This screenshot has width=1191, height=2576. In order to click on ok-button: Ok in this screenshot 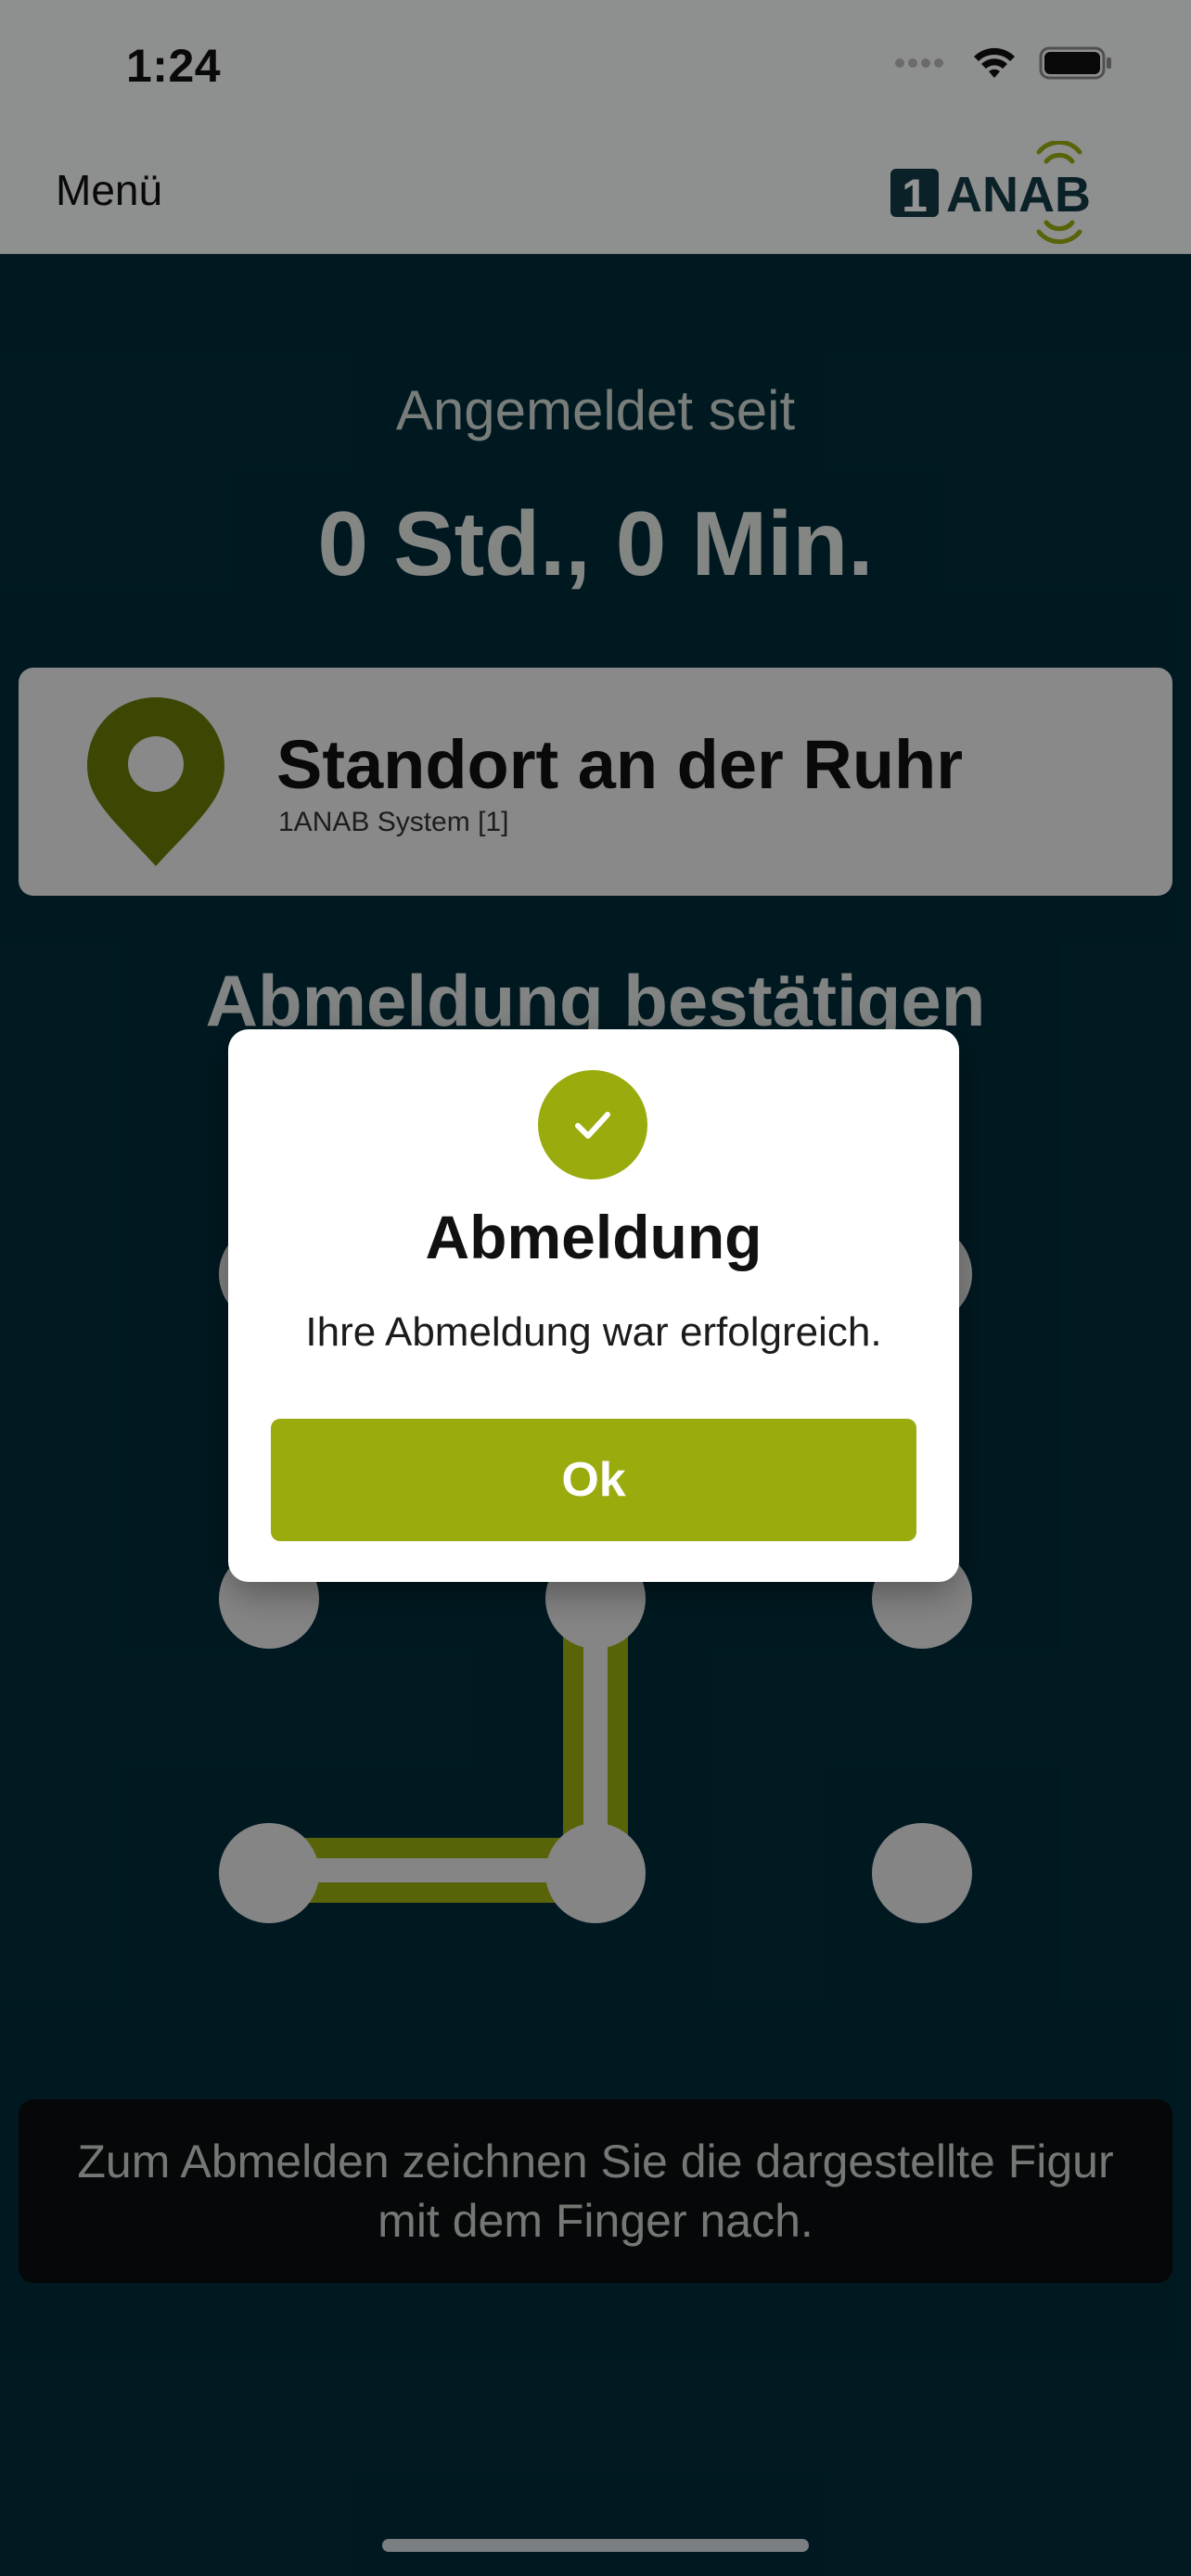, I will do `click(593, 1480)`.